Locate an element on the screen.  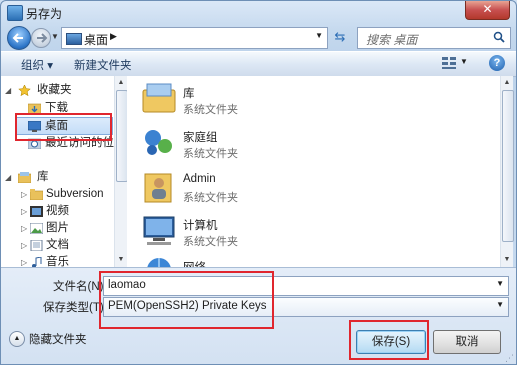
document-library-icon is located at coordinates (36, 245).